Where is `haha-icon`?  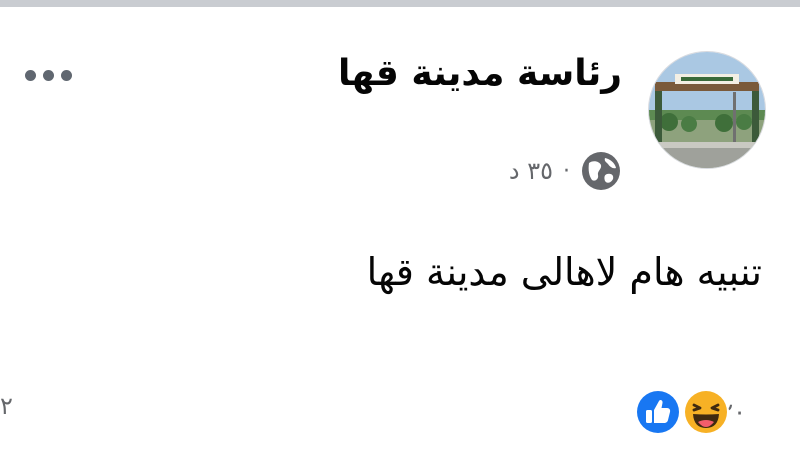 haha-icon is located at coordinates (706, 412).